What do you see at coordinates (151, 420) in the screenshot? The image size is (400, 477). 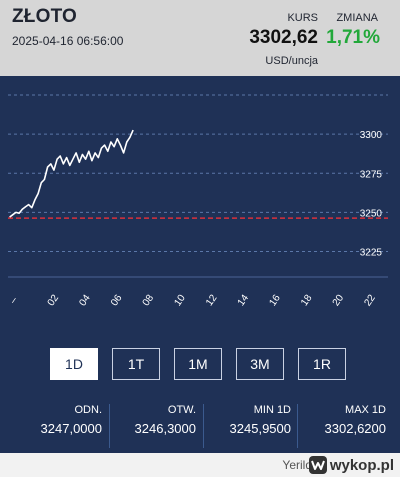 I see `stat-otw: OTW. 3246,3000` at bounding box center [151, 420].